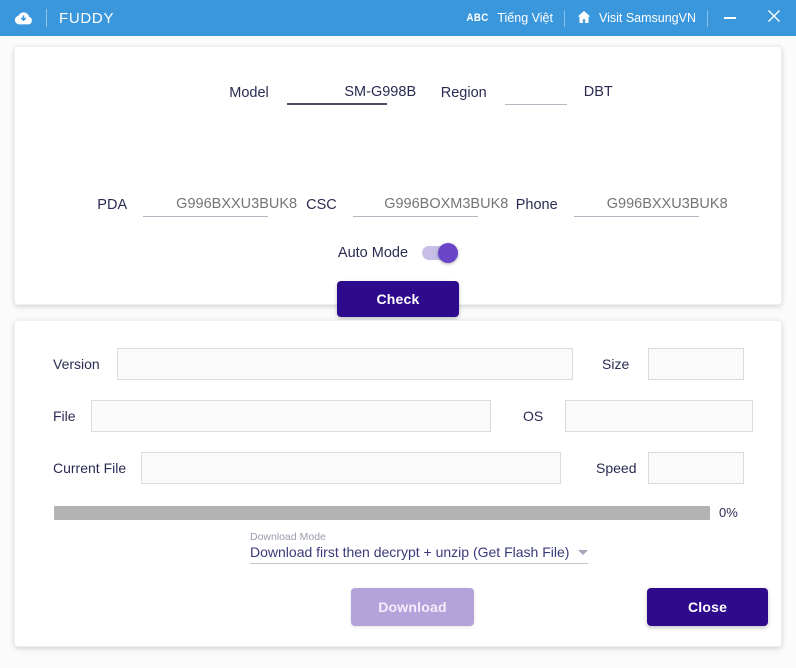 This screenshot has height=668, width=796. I want to click on file-input, so click(291, 416).